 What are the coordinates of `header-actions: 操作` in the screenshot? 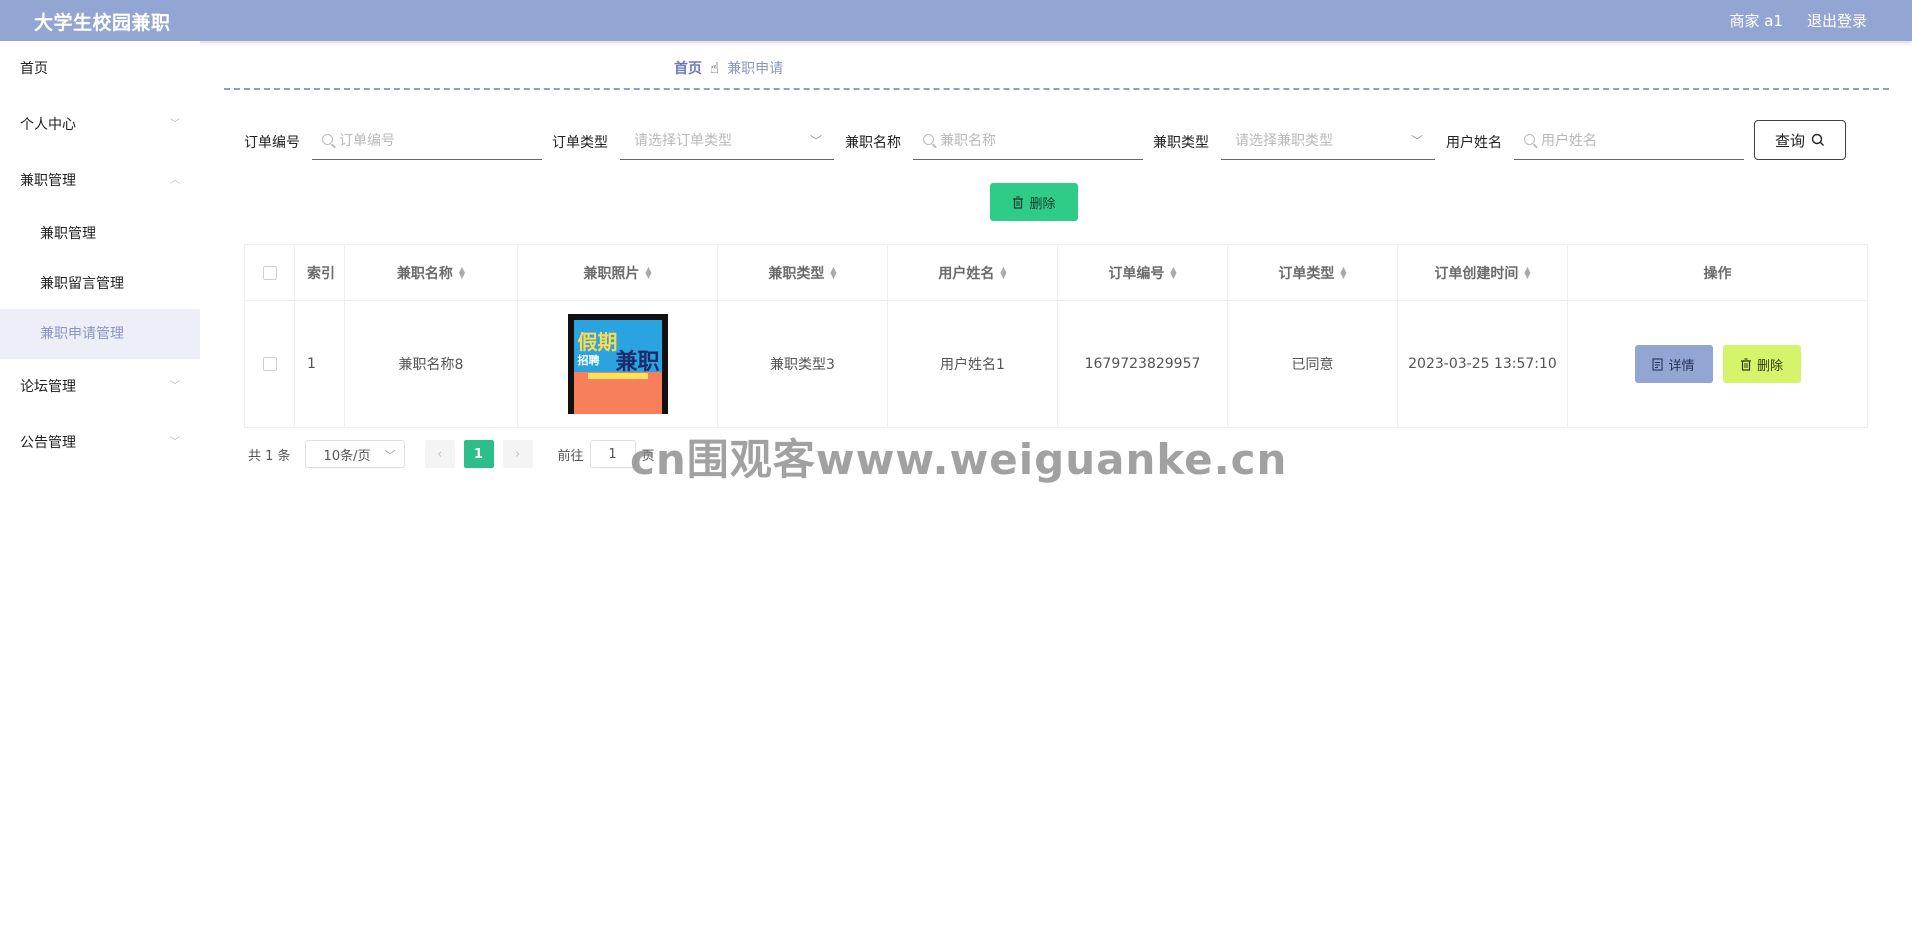 It's located at (1717, 273).